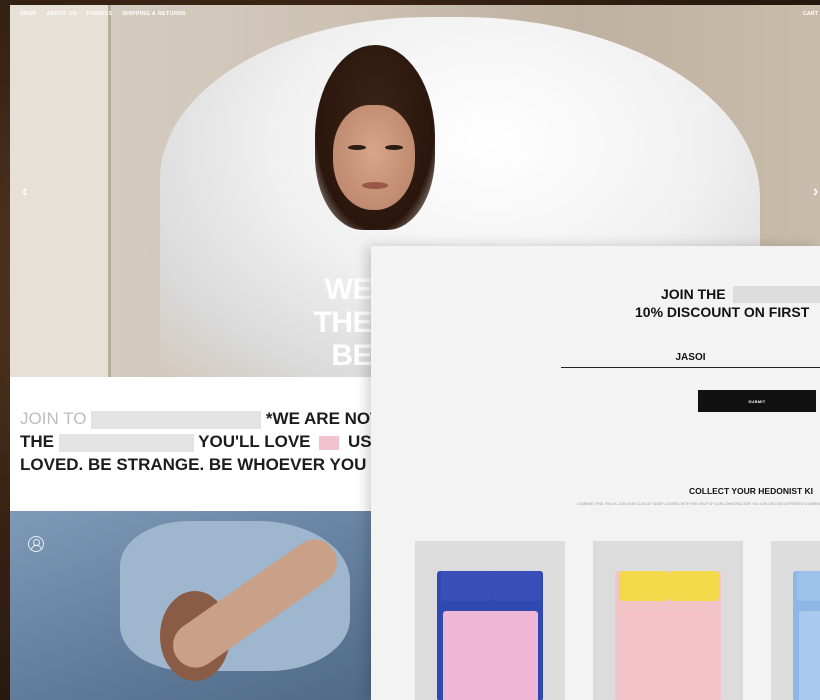  What do you see at coordinates (757, 401) in the screenshot?
I see `submit-button: SUBMIT` at bounding box center [757, 401].